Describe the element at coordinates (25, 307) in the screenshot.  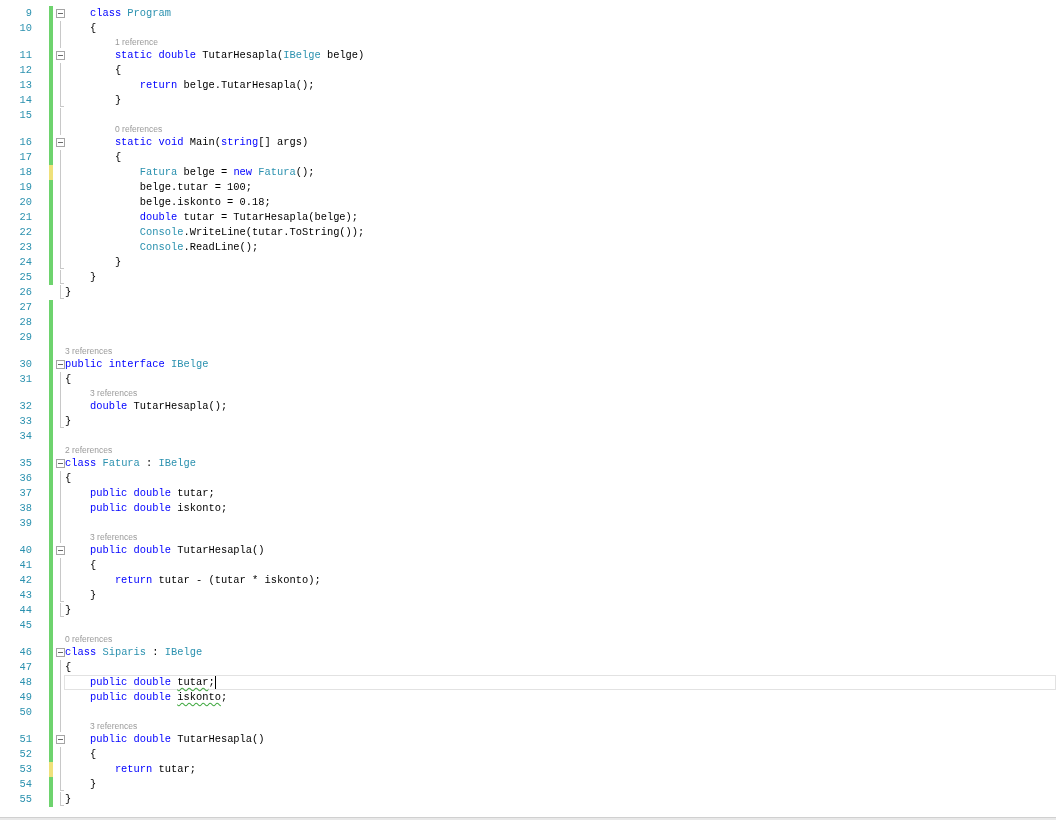
I see `line-number: 27` at that location.